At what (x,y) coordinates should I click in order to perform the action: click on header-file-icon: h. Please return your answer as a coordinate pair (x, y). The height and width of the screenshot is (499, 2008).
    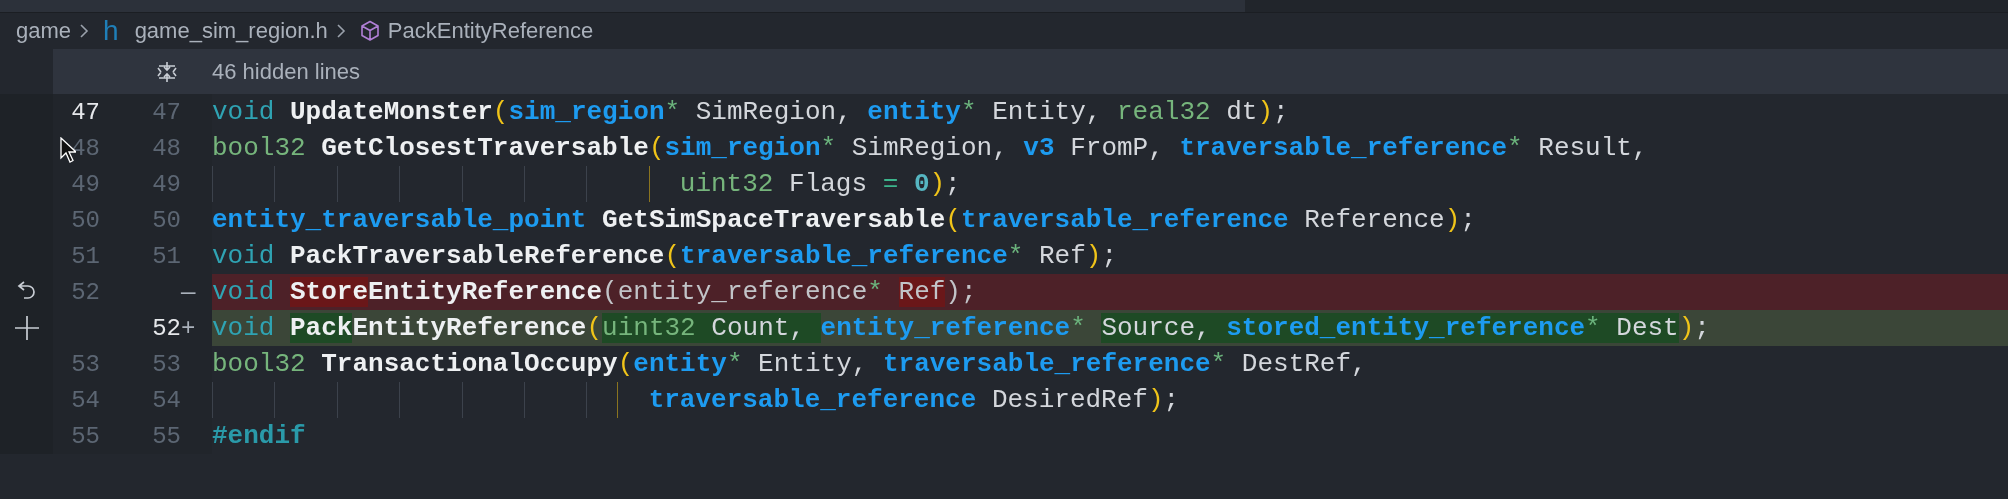
    Looking at the image, I should click on (111, 31).